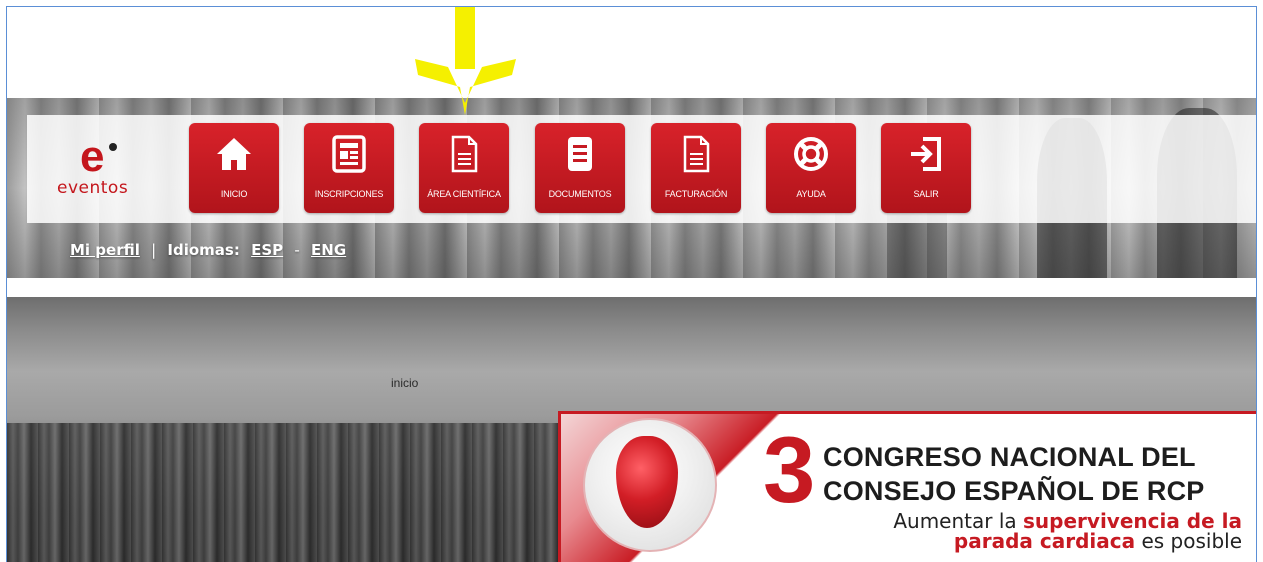 Image resolution: width=1263 pixels, height=562 pixels. I want to click on language-eng-link: ENG, so click(328, 250).